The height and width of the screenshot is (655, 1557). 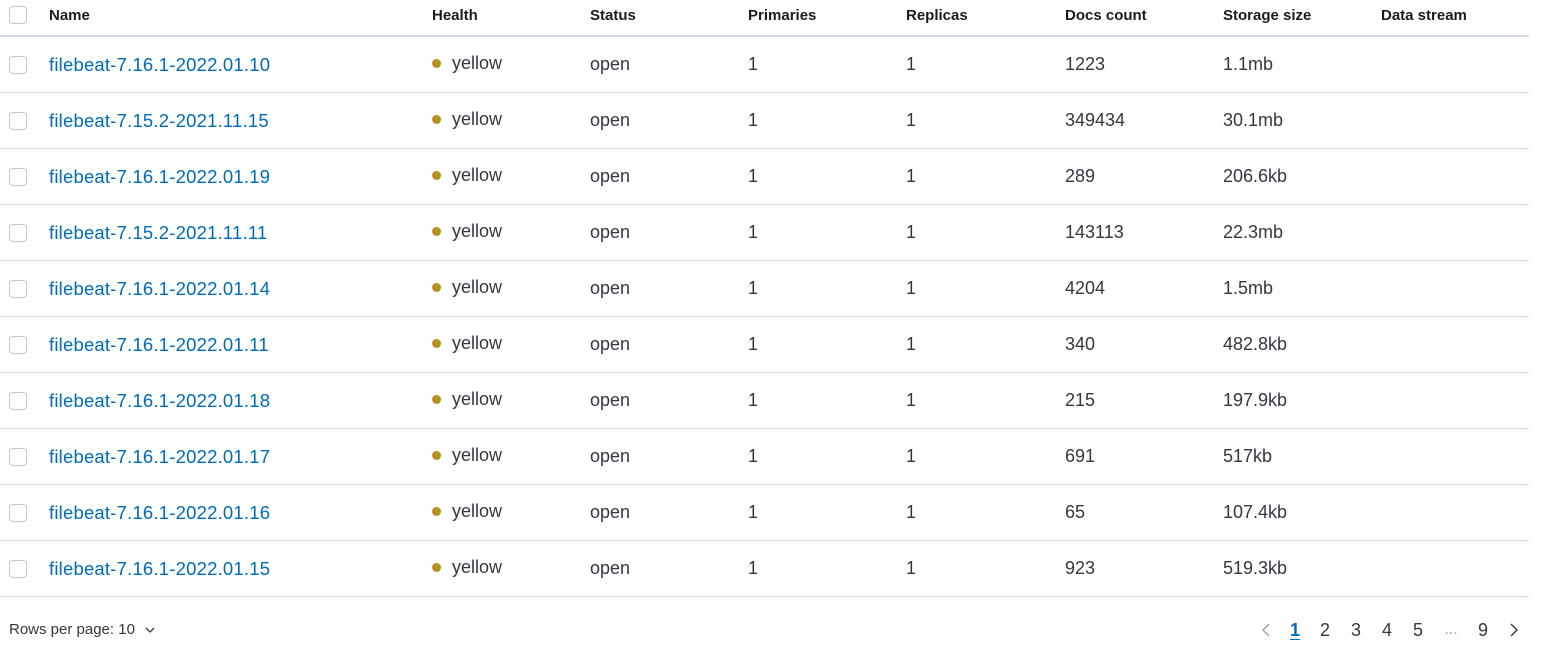 I want to click on page-button-2: 2, so click(x=1325, y=630).